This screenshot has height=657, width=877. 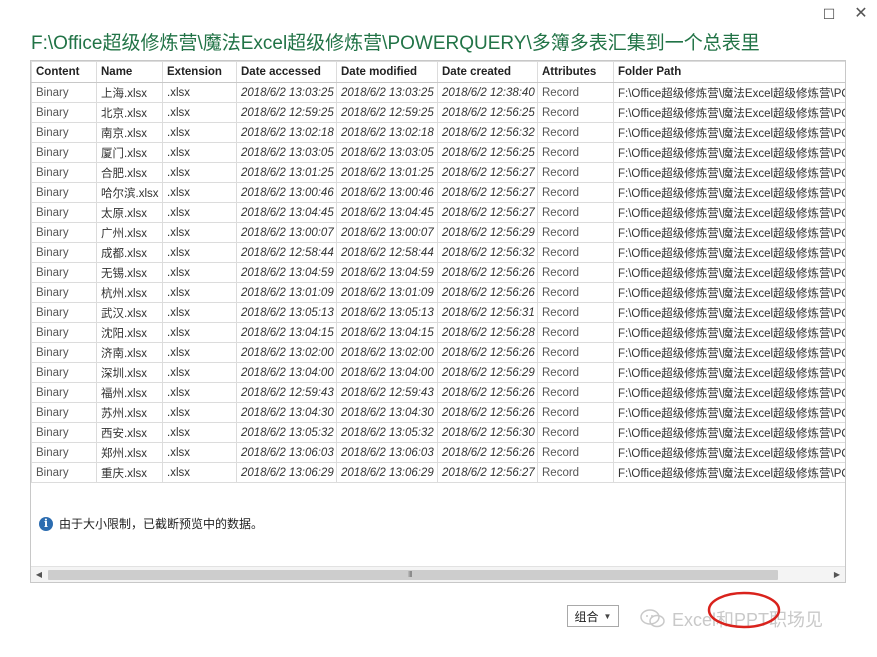 I want to click on column-header: Attributes, so click(x=575, y=72).